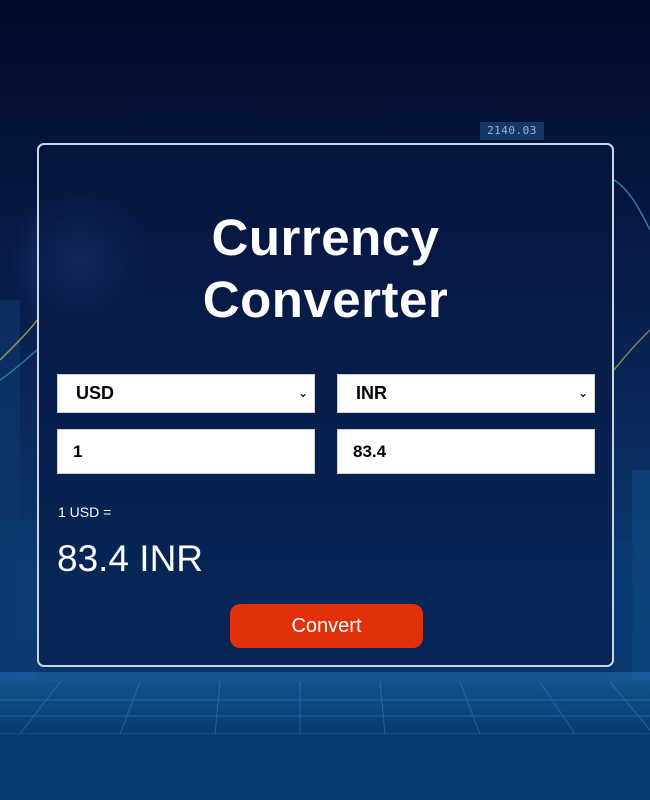 This screenshot has width=650, height=800. Describe the element at coordinates (512, 131) in the screenshot. I see `ticker-value: 2140.03` at that location.